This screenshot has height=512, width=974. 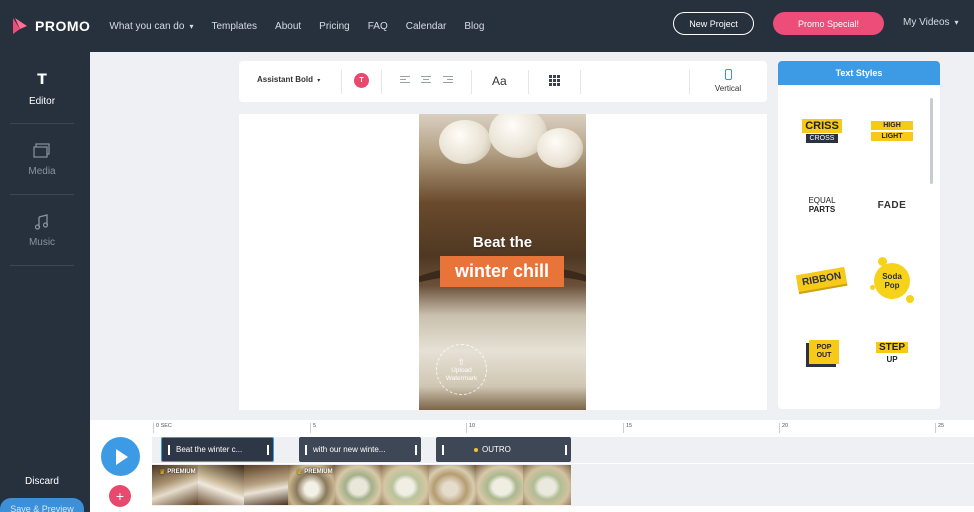 What do you see at coordinates (41, 150) in the screenshot?
I see `media-icon` at bounding box center [41, 150].